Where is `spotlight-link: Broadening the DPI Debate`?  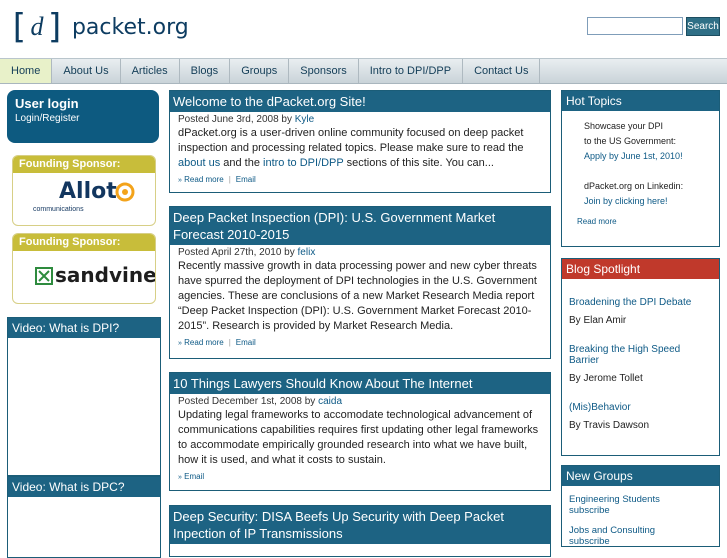 spotlight-link: Broadening the DPI Debate is located at coordinates (630, 302).